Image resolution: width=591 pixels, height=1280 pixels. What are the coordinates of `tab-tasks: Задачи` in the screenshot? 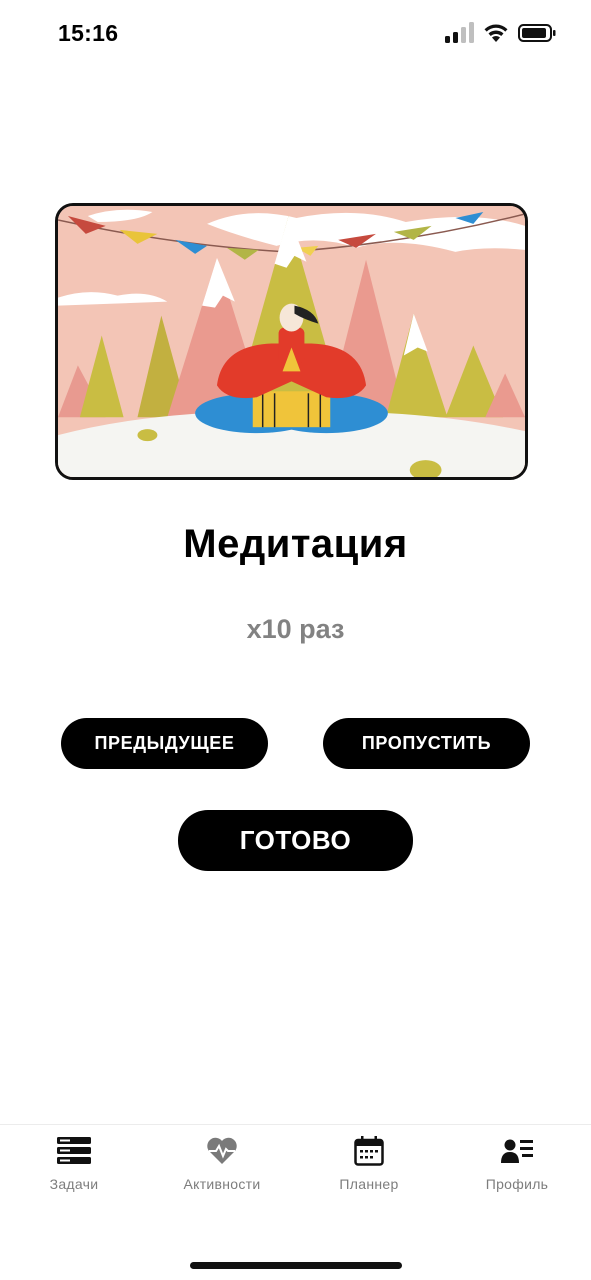 It's located at (74, 1165).